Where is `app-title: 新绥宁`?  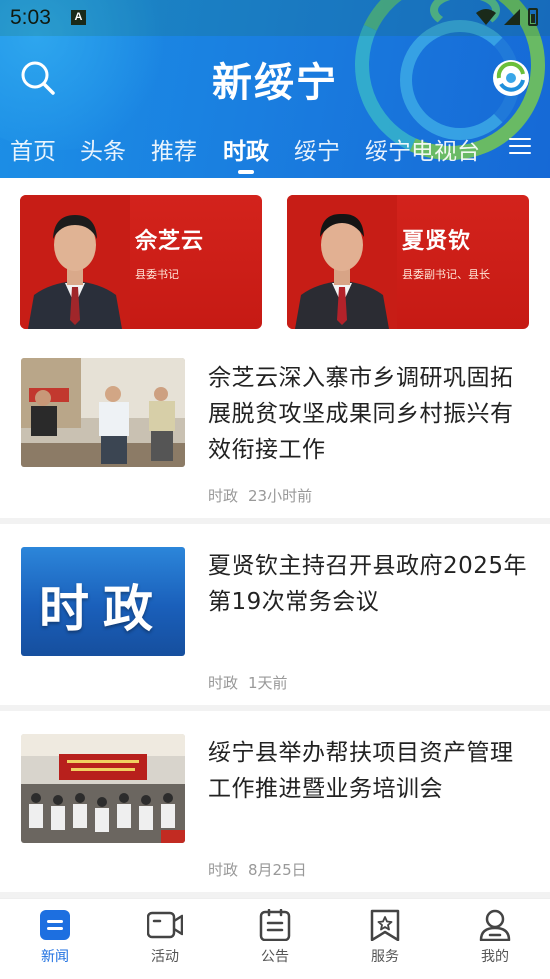 app-title: 新绥宁 is located at coordinates (275, 83).